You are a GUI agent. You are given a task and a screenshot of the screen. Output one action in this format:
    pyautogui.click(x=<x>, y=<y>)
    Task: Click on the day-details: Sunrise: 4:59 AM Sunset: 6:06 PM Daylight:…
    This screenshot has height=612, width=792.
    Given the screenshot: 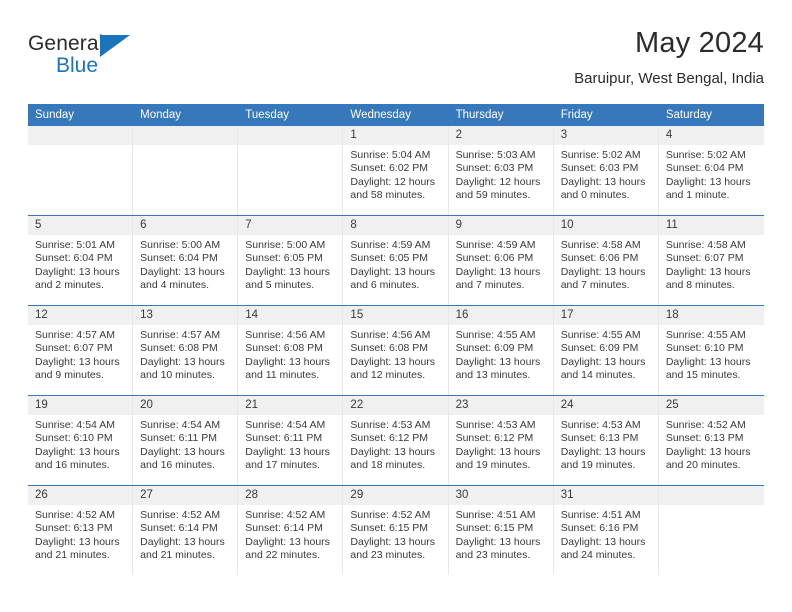 What is the action you would take?
    pyautogui.click(x=501, y=264)
    